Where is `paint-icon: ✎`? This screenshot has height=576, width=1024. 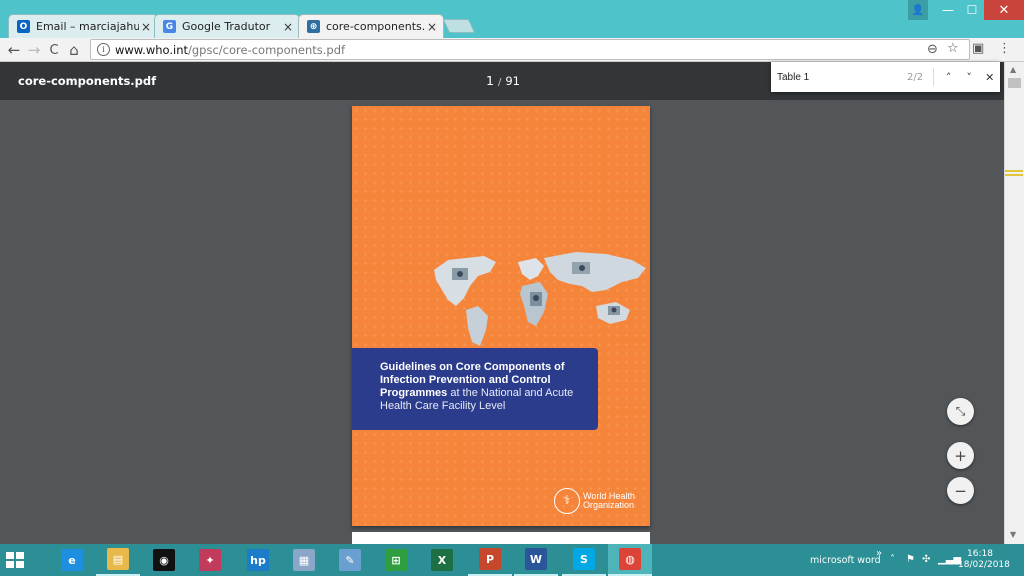
paint-icon: ✎ is located at coordinates (350, 560).